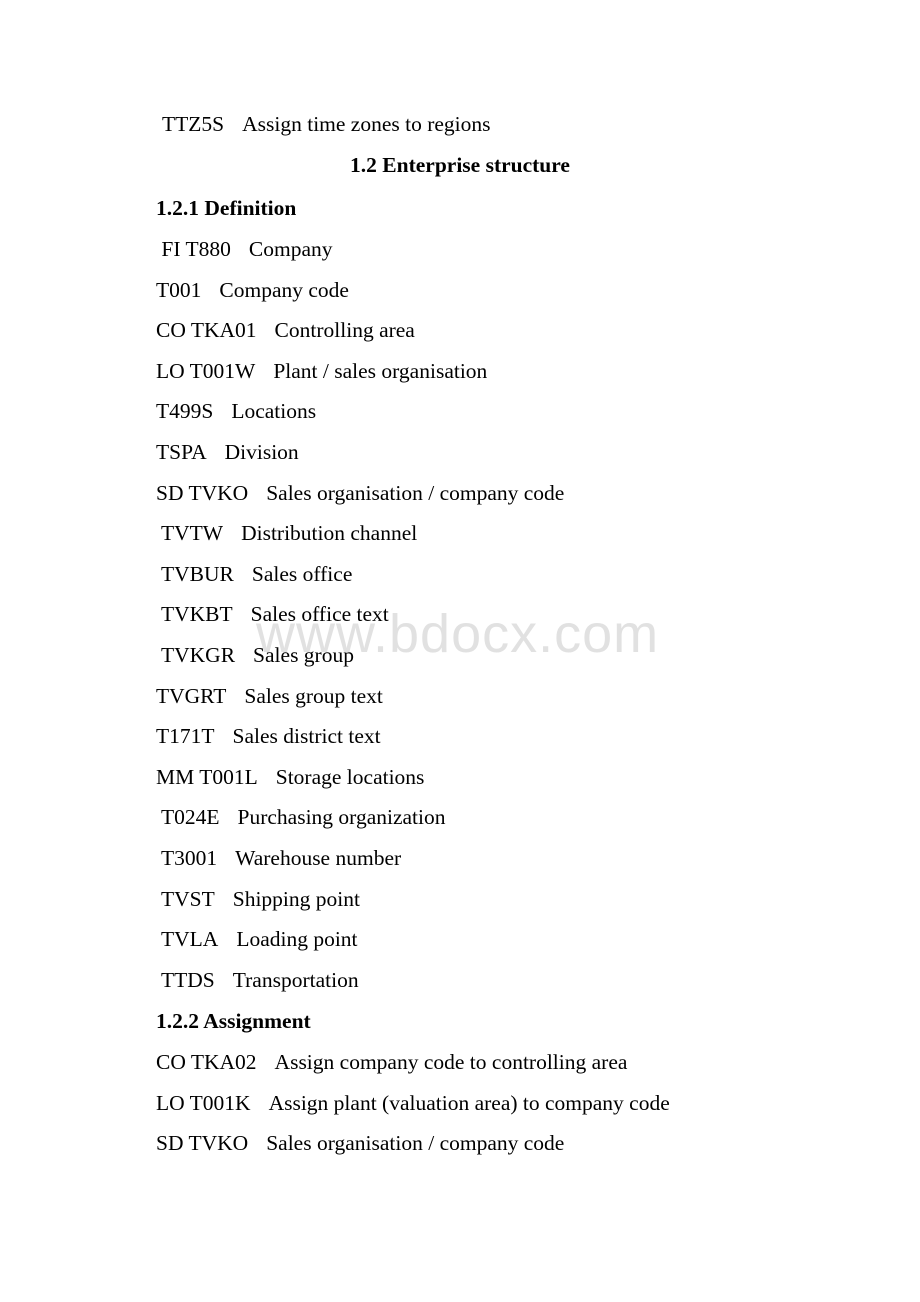  What do you see at coordinates (187, 939) in the screenshot?
I see `table-code: TVLA` at bounding box center [187, 939].